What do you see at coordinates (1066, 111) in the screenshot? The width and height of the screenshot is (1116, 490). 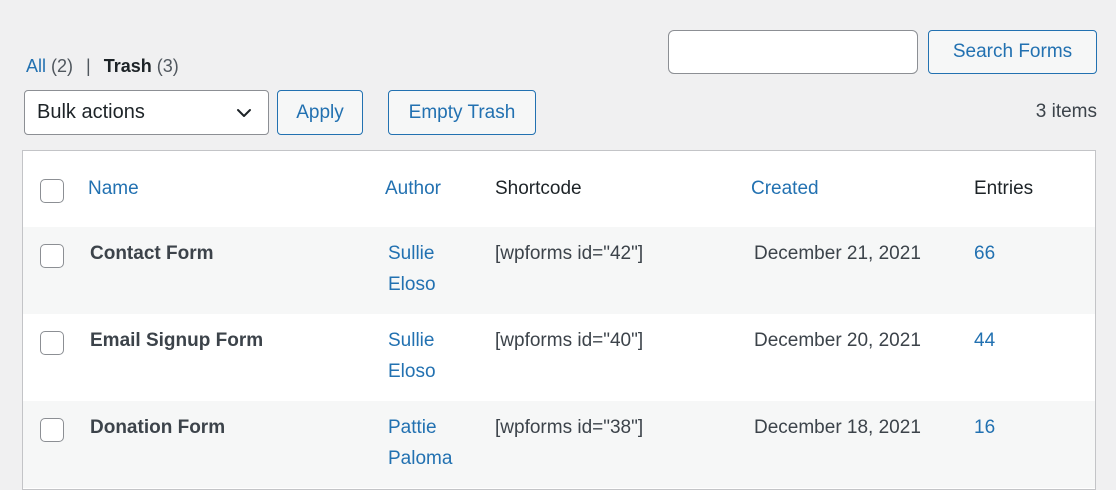 I see `items-count: 3 items` at bounding box center [1066, 111].